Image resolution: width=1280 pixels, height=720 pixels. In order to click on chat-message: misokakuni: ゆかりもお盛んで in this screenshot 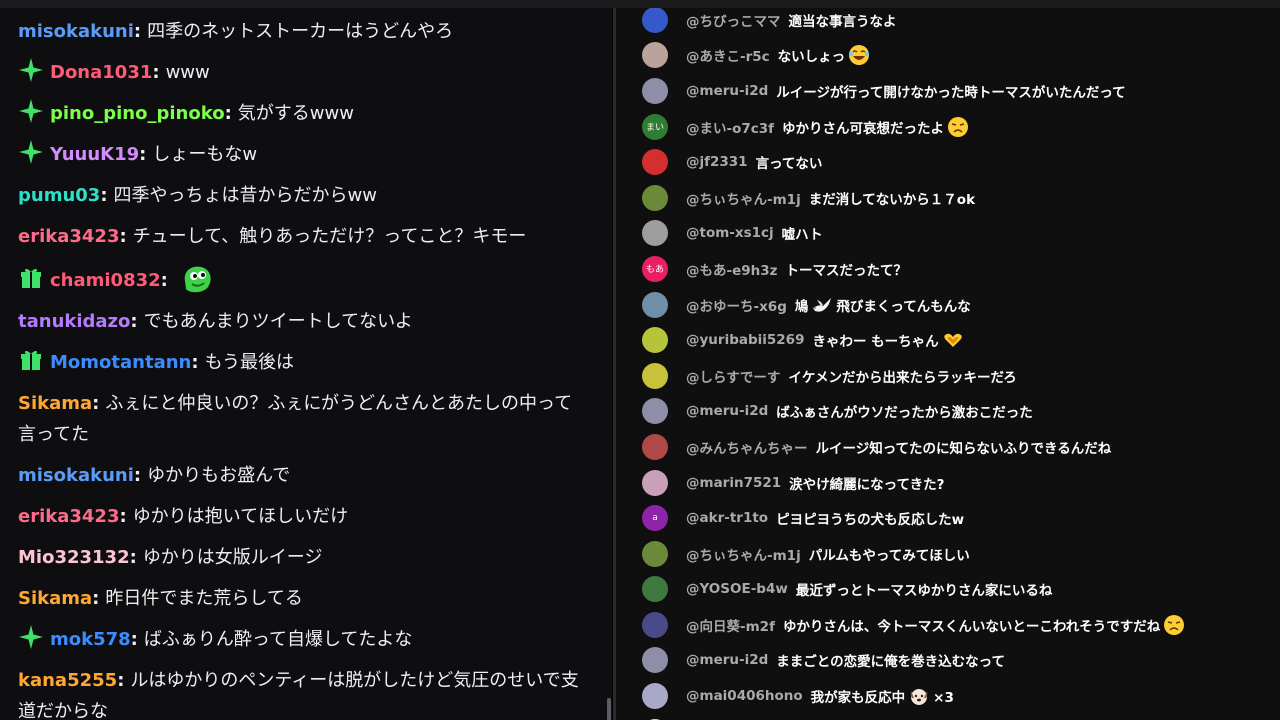, I will do `click(300, 475)`.